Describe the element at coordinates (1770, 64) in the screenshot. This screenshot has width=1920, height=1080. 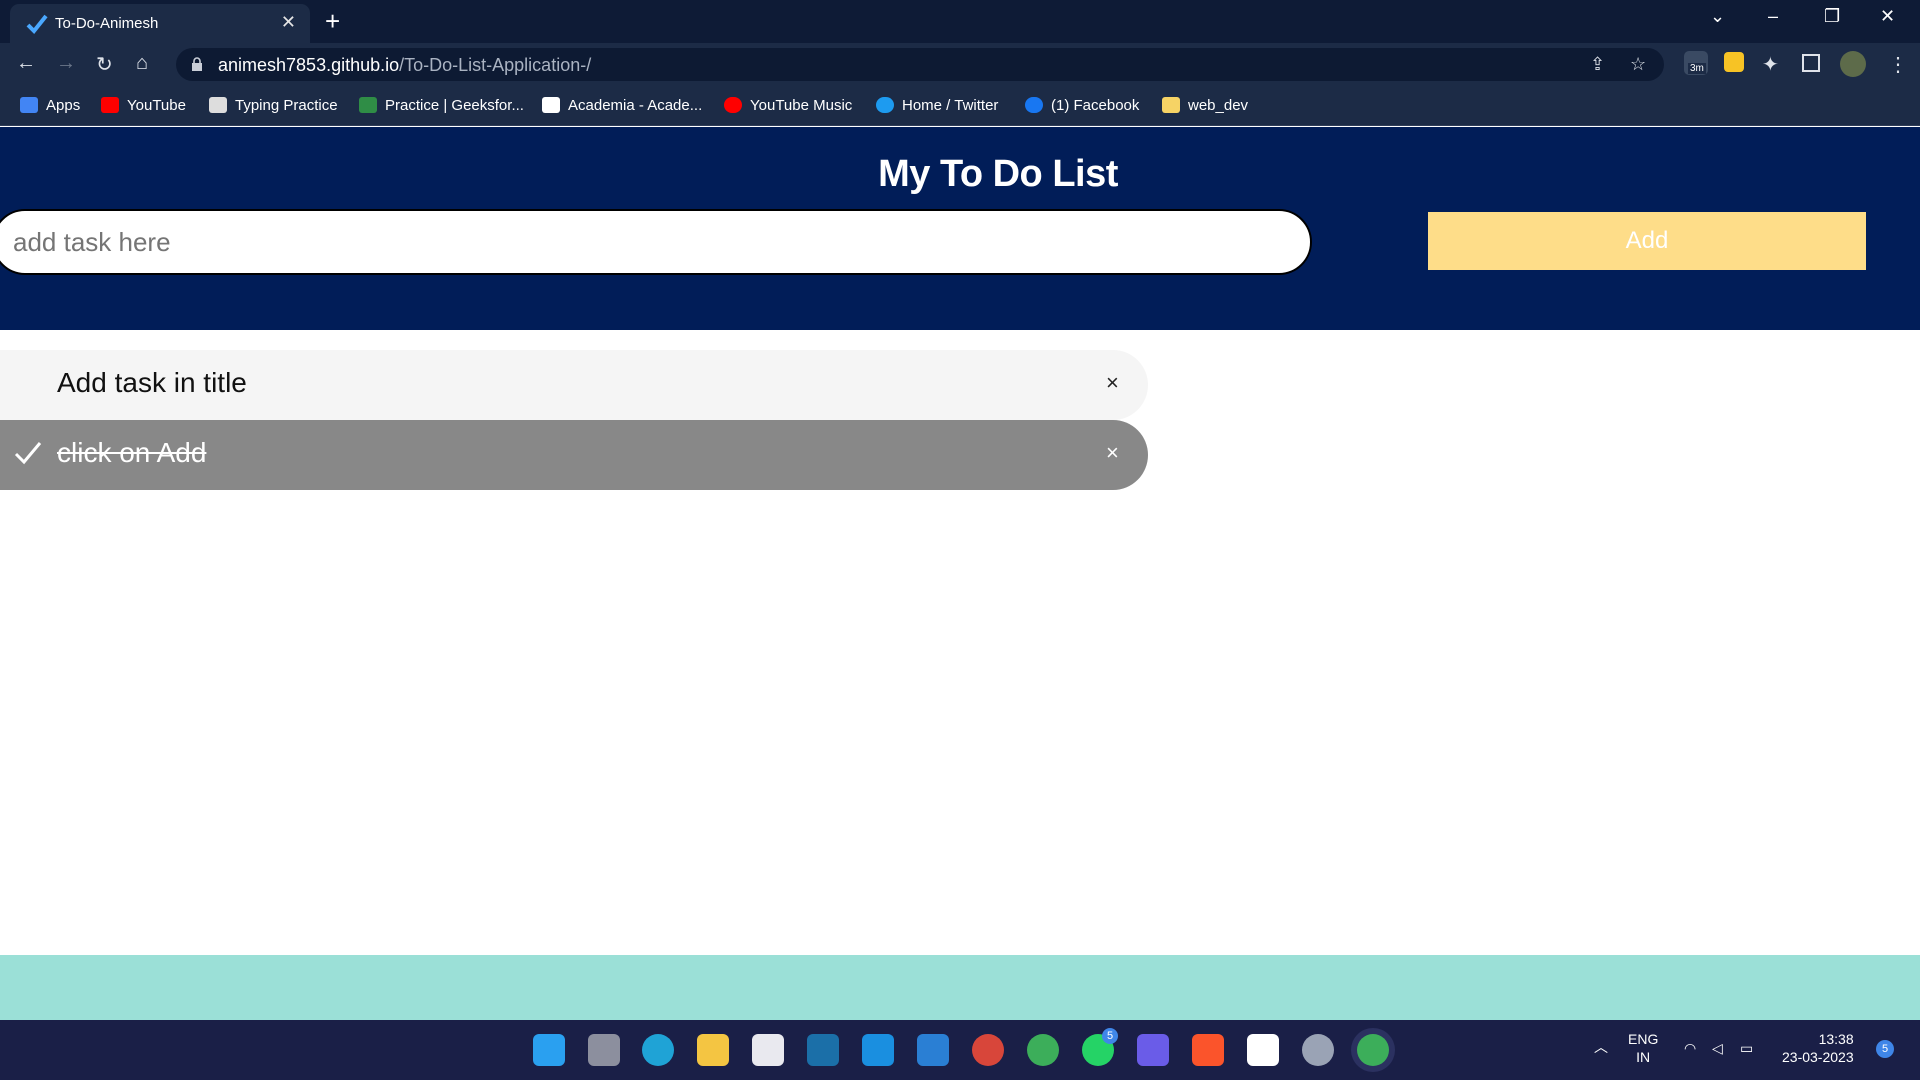
I see `extensions-puzzle-icon: ✦` at that location.